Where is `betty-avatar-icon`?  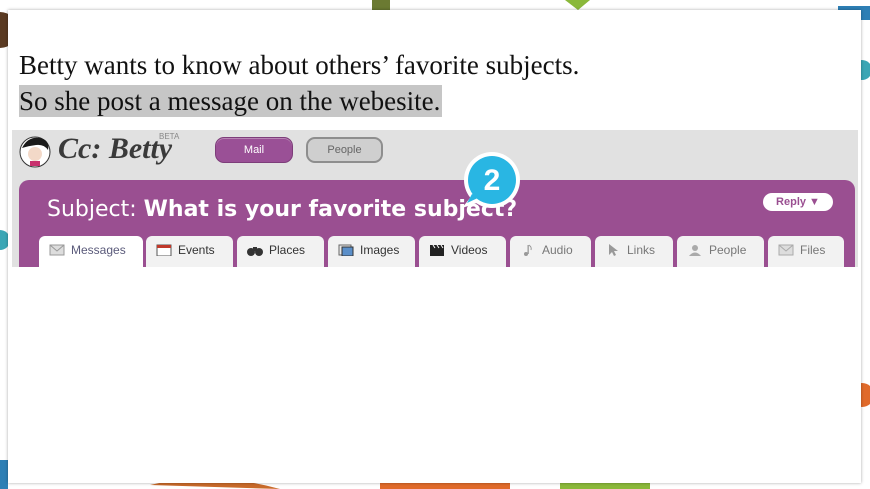
betty-avatar-icon is located at coordinates (35, 152).